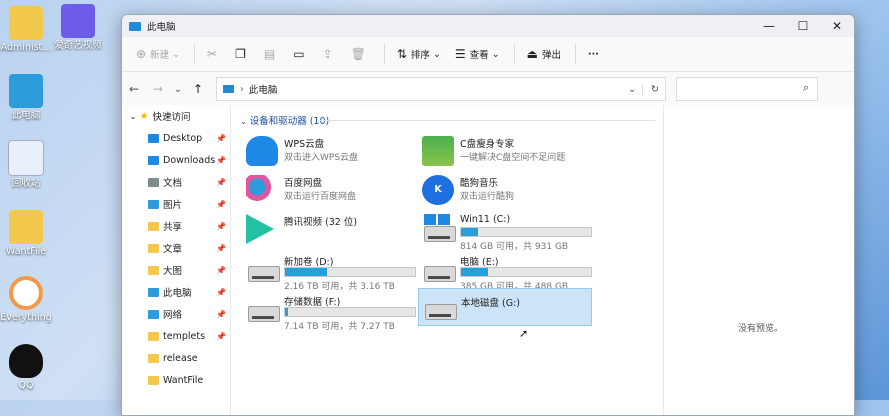 The image size is (889, 416). What do you see at coordinates (438, 151) in the screenshot?
I see `cleaner-app-icon` at bounding box center [438, 151].